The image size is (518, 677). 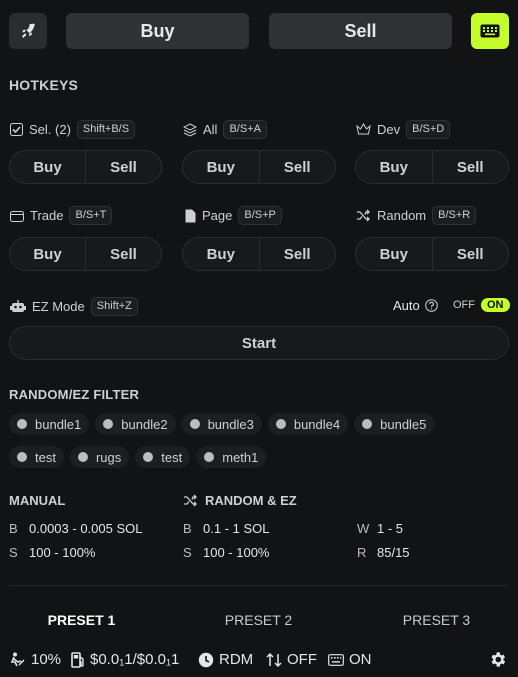 What do you see at coordinates (240, 457) in the screenshot?
I see `filter-tag-label: meth1` at bounding box center [240, 457].